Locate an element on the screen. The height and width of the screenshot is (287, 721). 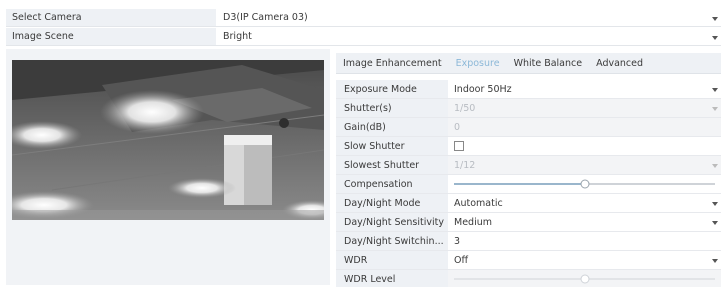
wdr-level-row: WDR Level is located at coordinates (528, 278).